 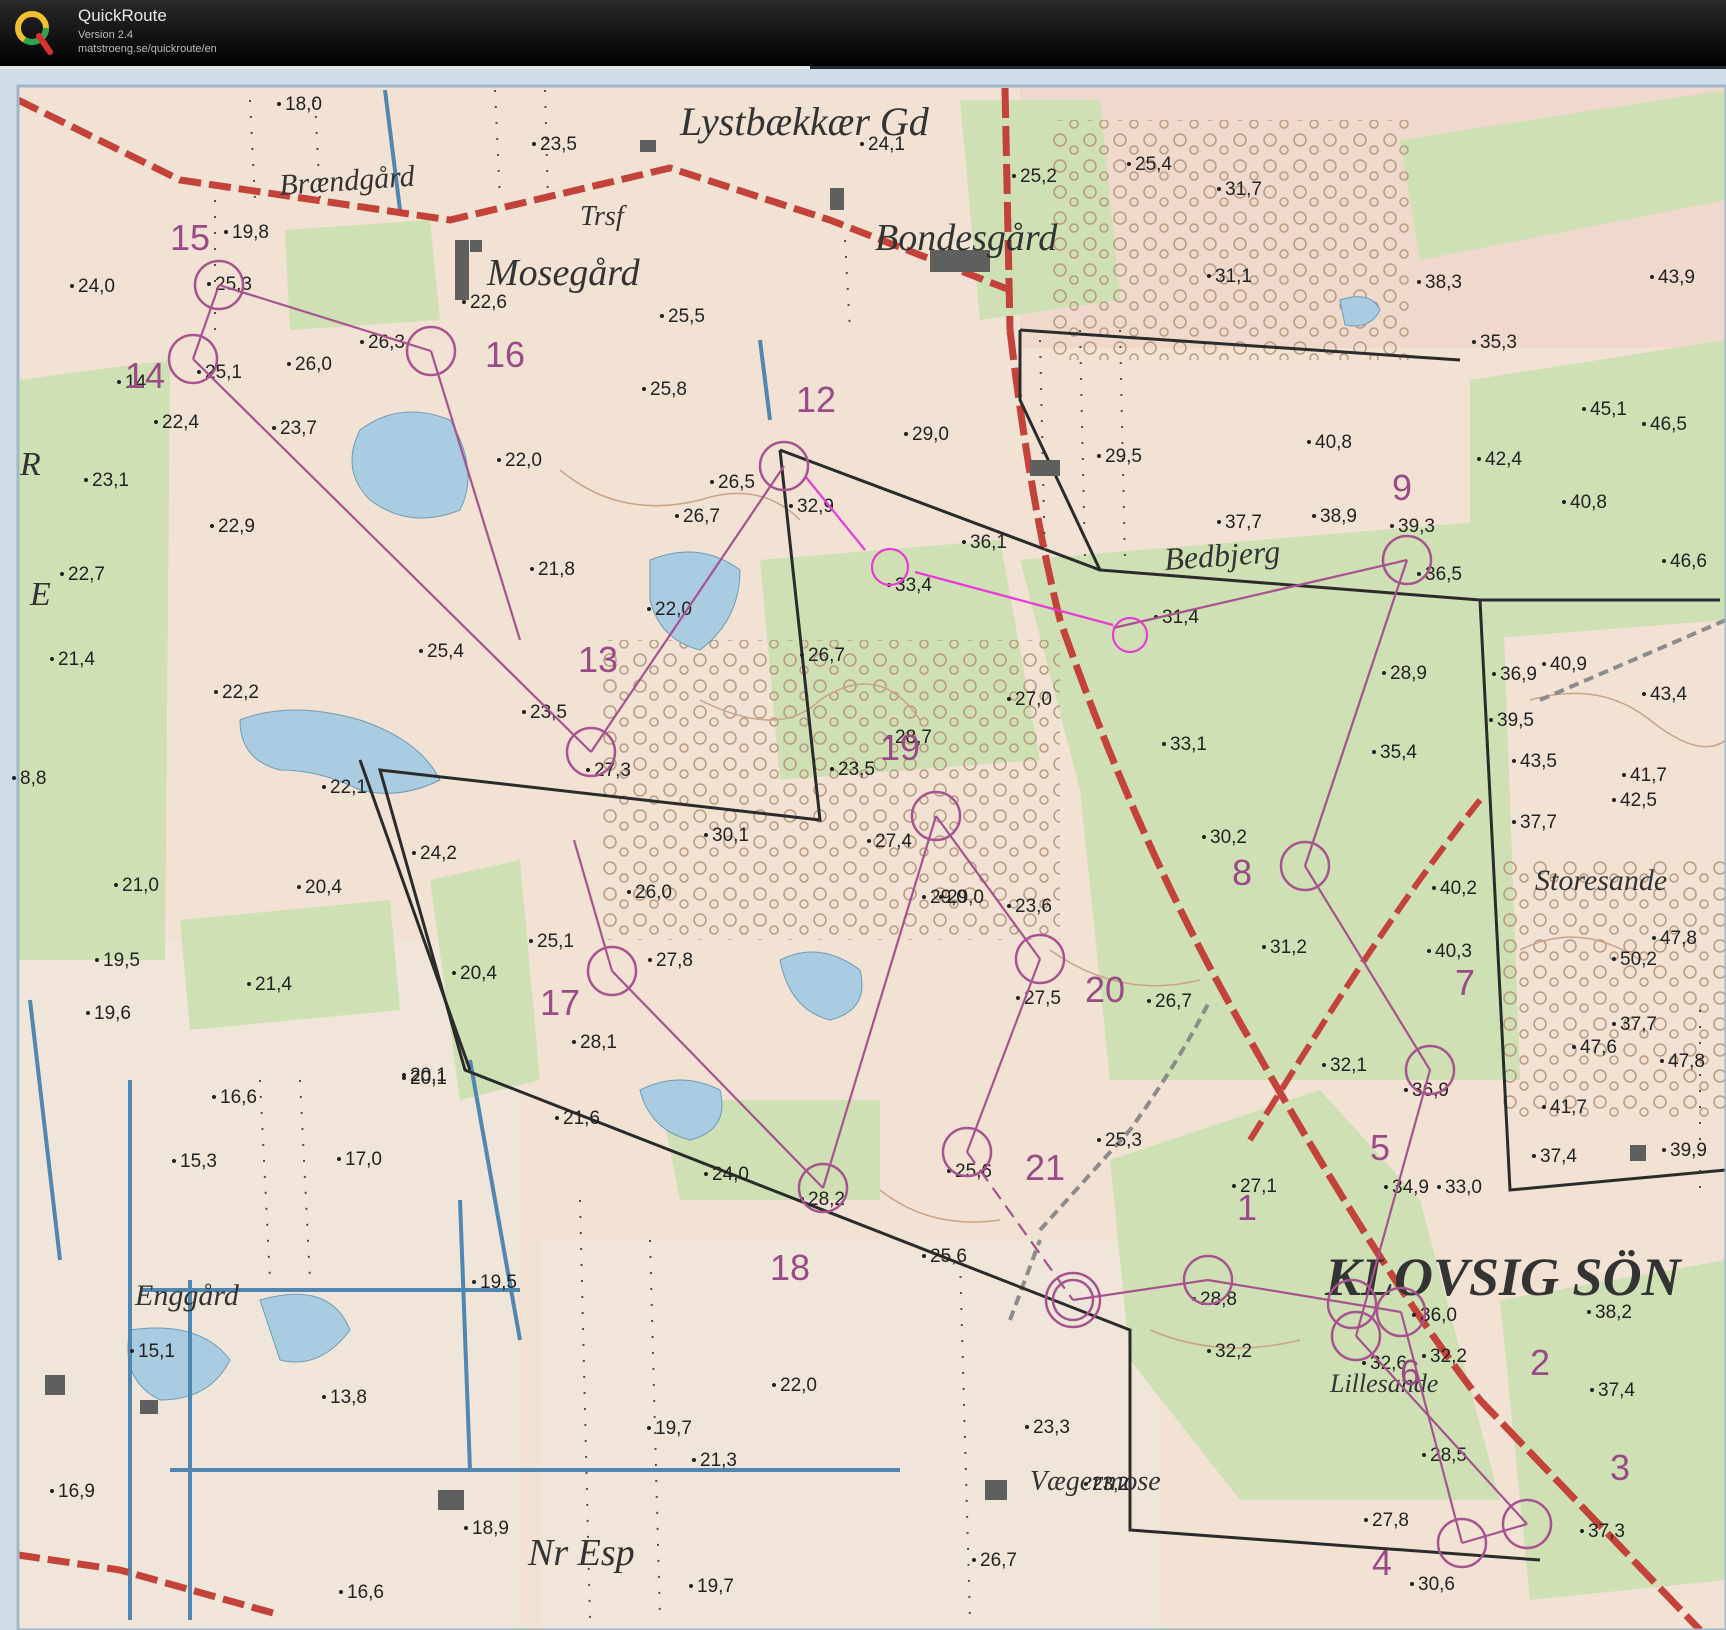 I want to click on spot-height-label: 13,8, so click(x=348, y=1397).